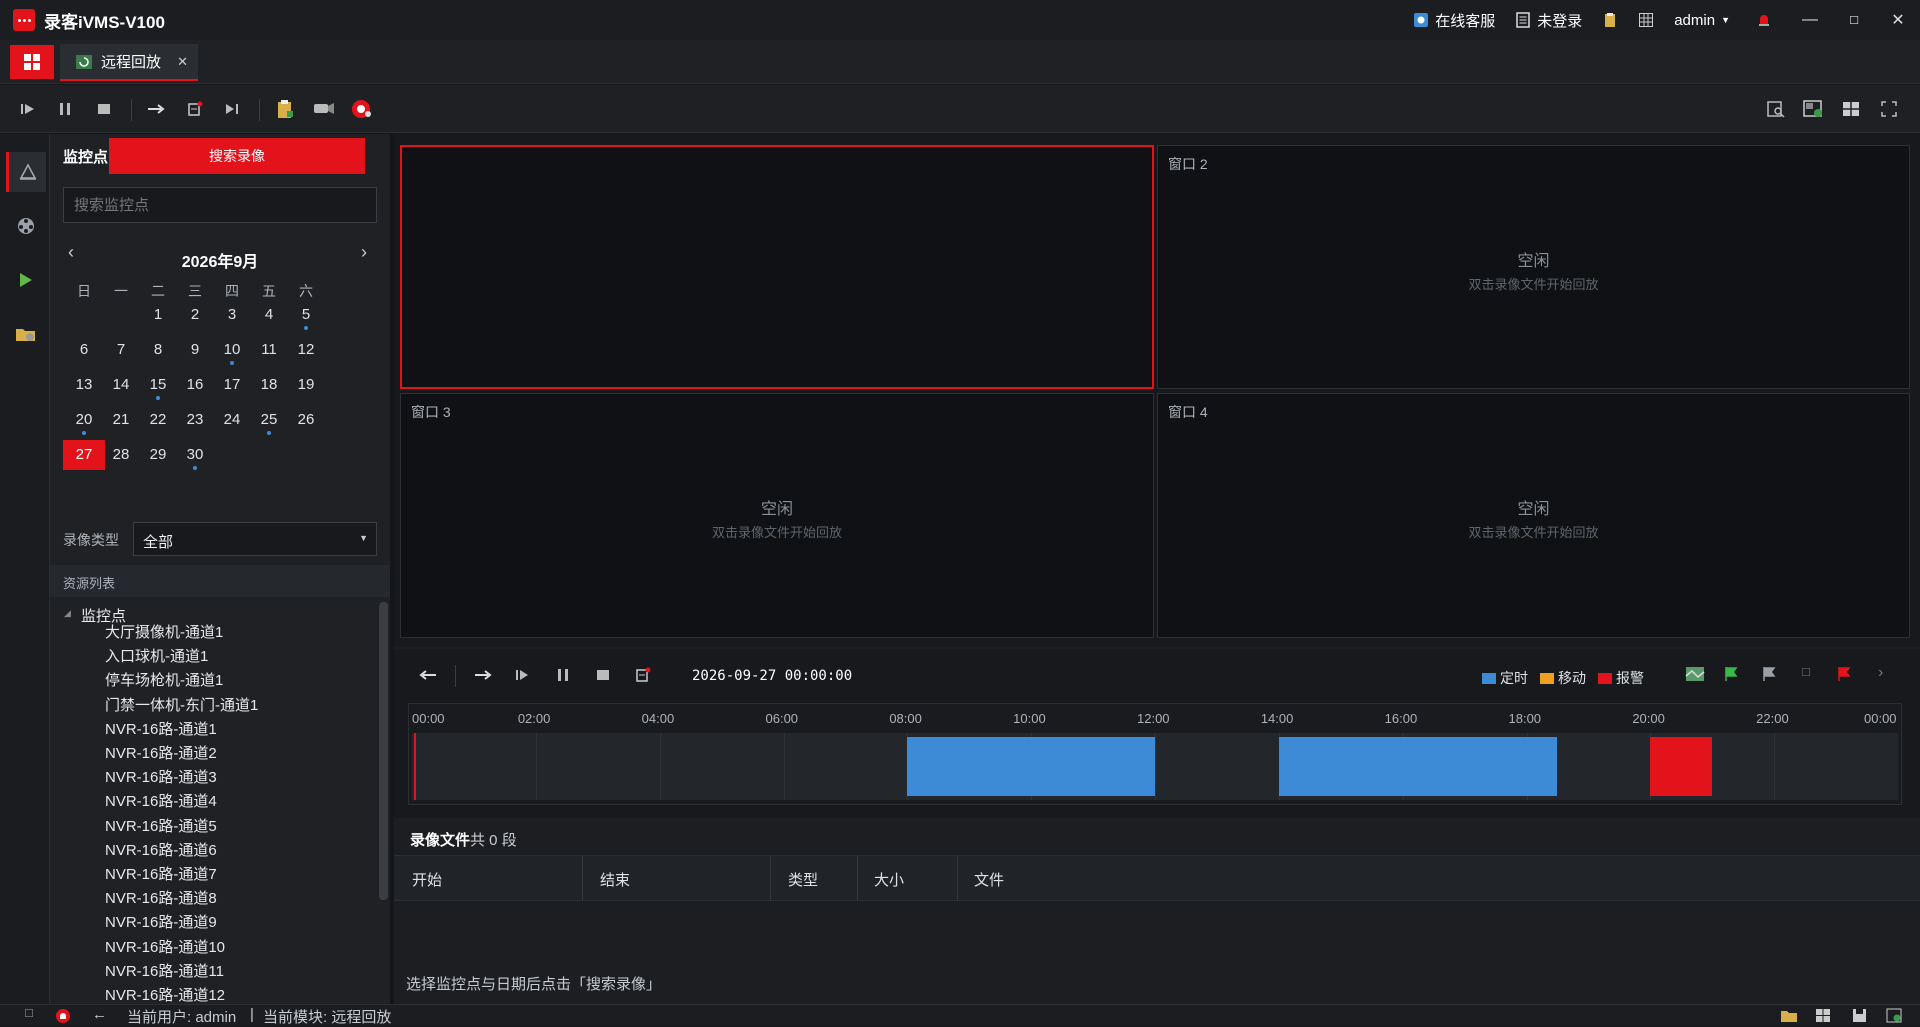  Describe the element at coordinates (269, 315) in the screenshot. I see `calendar-day: 4` at that location.